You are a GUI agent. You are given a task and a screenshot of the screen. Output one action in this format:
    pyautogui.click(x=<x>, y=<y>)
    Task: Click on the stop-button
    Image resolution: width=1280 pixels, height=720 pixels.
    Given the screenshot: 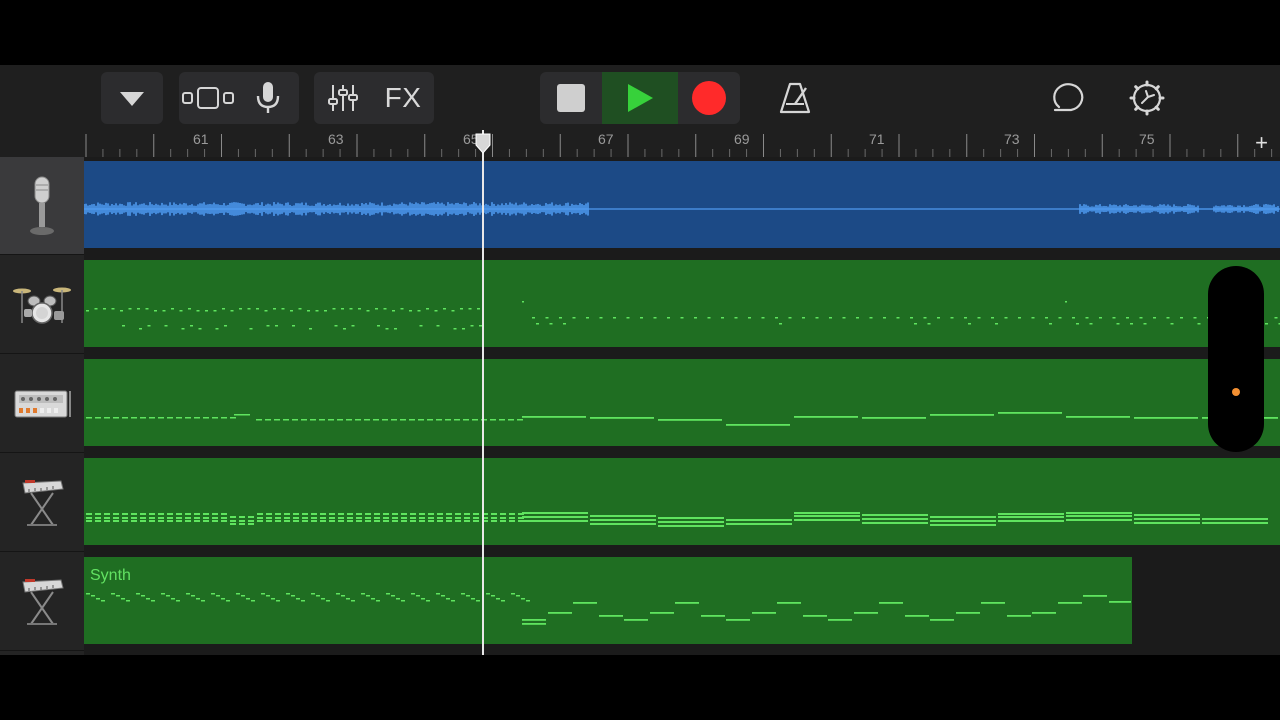 What is the action you would take?
    pyautogui.click(x=571, y=98)
    